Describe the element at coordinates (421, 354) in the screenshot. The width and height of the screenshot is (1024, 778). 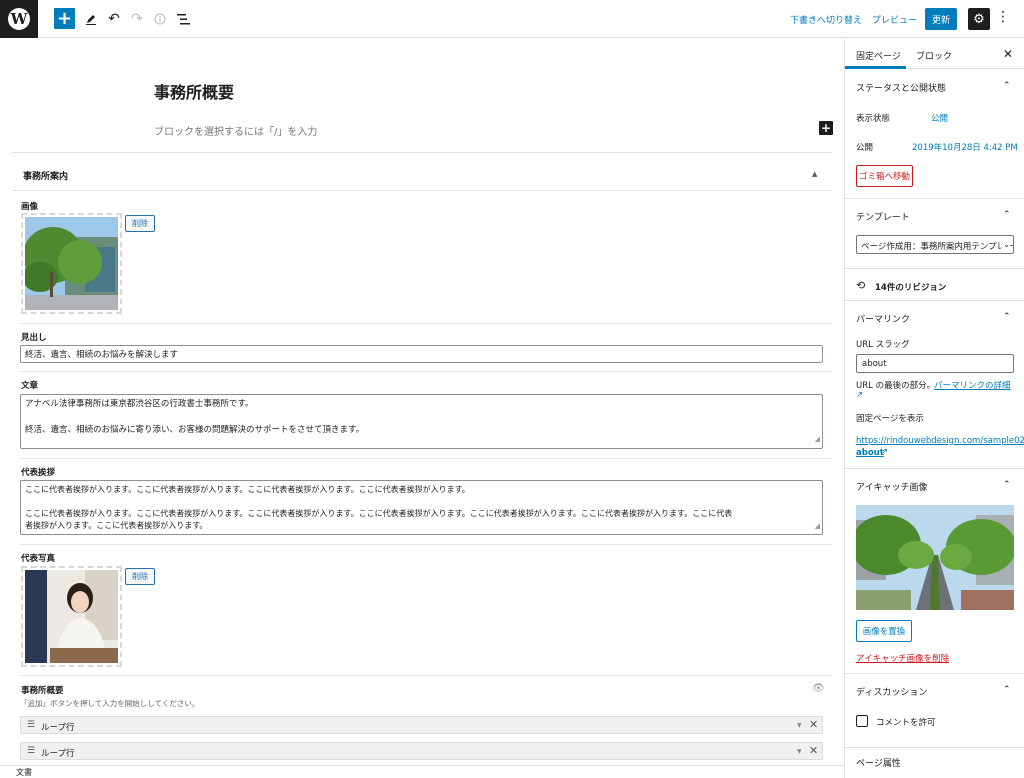
I see `heading-input: 終活、遺言、相続のお悩みを解決します` at that location.